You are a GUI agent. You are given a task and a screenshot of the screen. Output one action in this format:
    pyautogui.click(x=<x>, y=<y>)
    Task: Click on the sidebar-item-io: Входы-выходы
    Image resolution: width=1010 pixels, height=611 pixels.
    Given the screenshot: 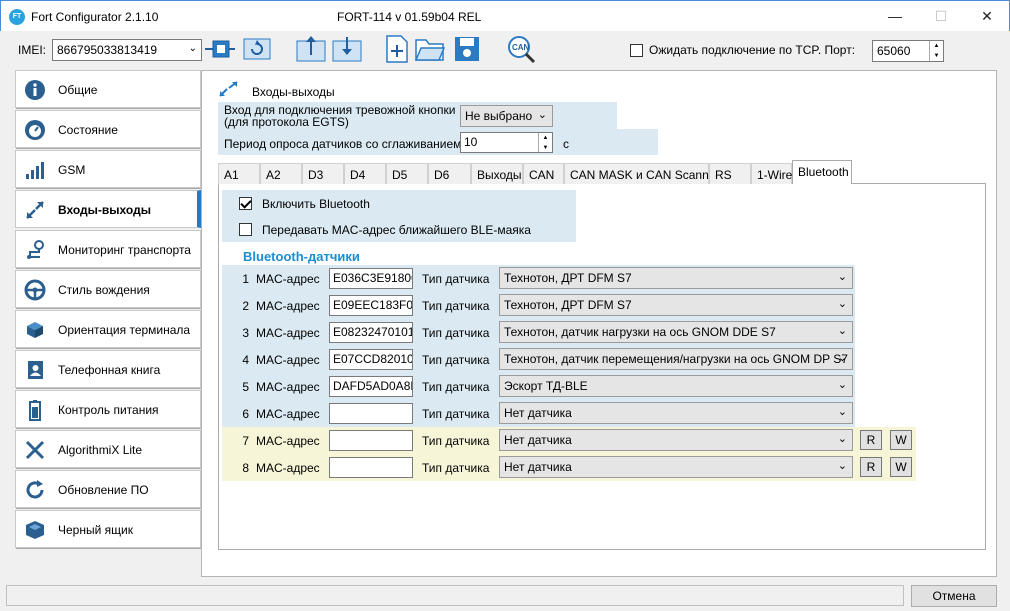 What is the action you would take?
    pyautogui.click(x=108, y=209)
    